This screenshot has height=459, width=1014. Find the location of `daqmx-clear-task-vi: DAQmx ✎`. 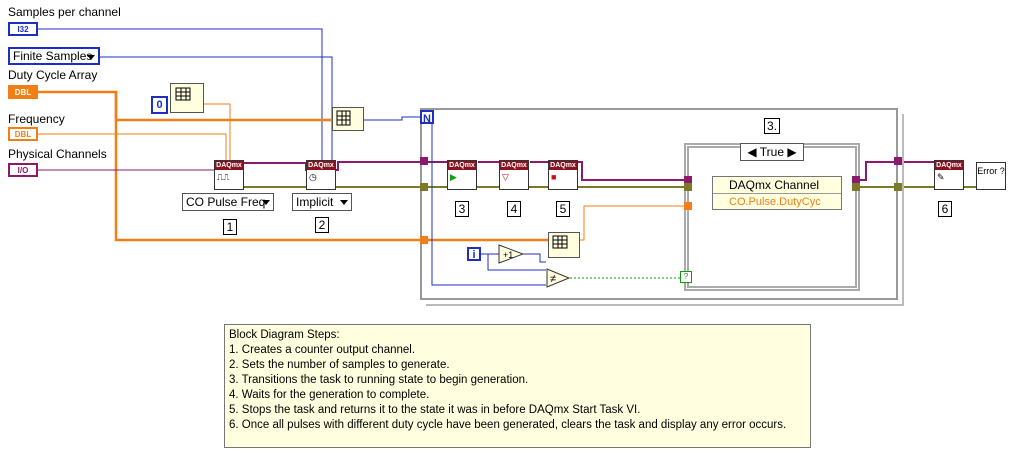

daqmx-clear-task-vi: DAQmx ✎ is located at coordinates (949, 175).